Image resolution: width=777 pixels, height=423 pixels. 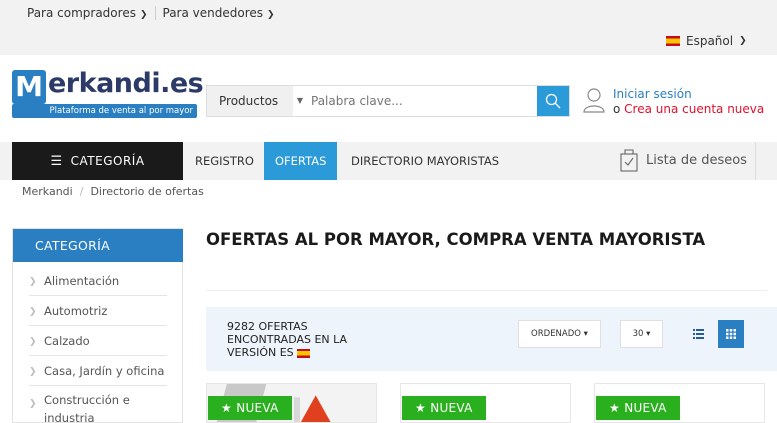 What do you see at coordinates (556, 334) in the screenshot?
I see `sort-label: ORDENADO` at bounding box center [556, 334].